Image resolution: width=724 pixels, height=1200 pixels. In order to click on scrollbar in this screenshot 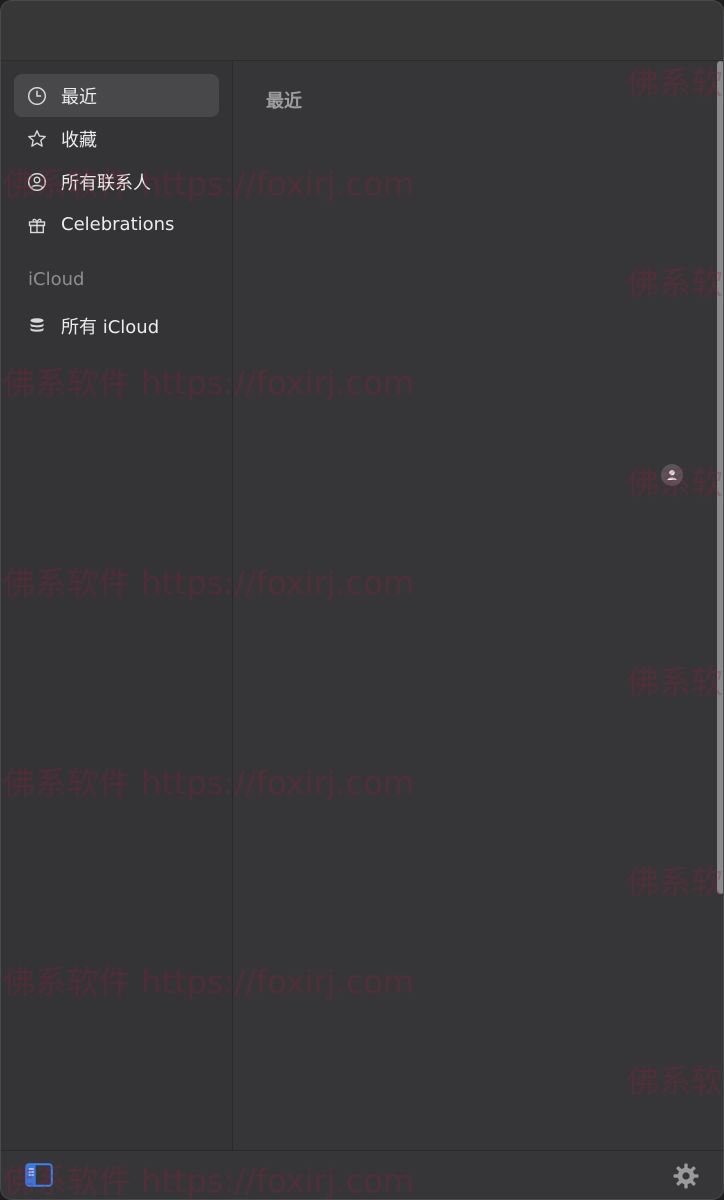, I will do `click(720, 477)`.